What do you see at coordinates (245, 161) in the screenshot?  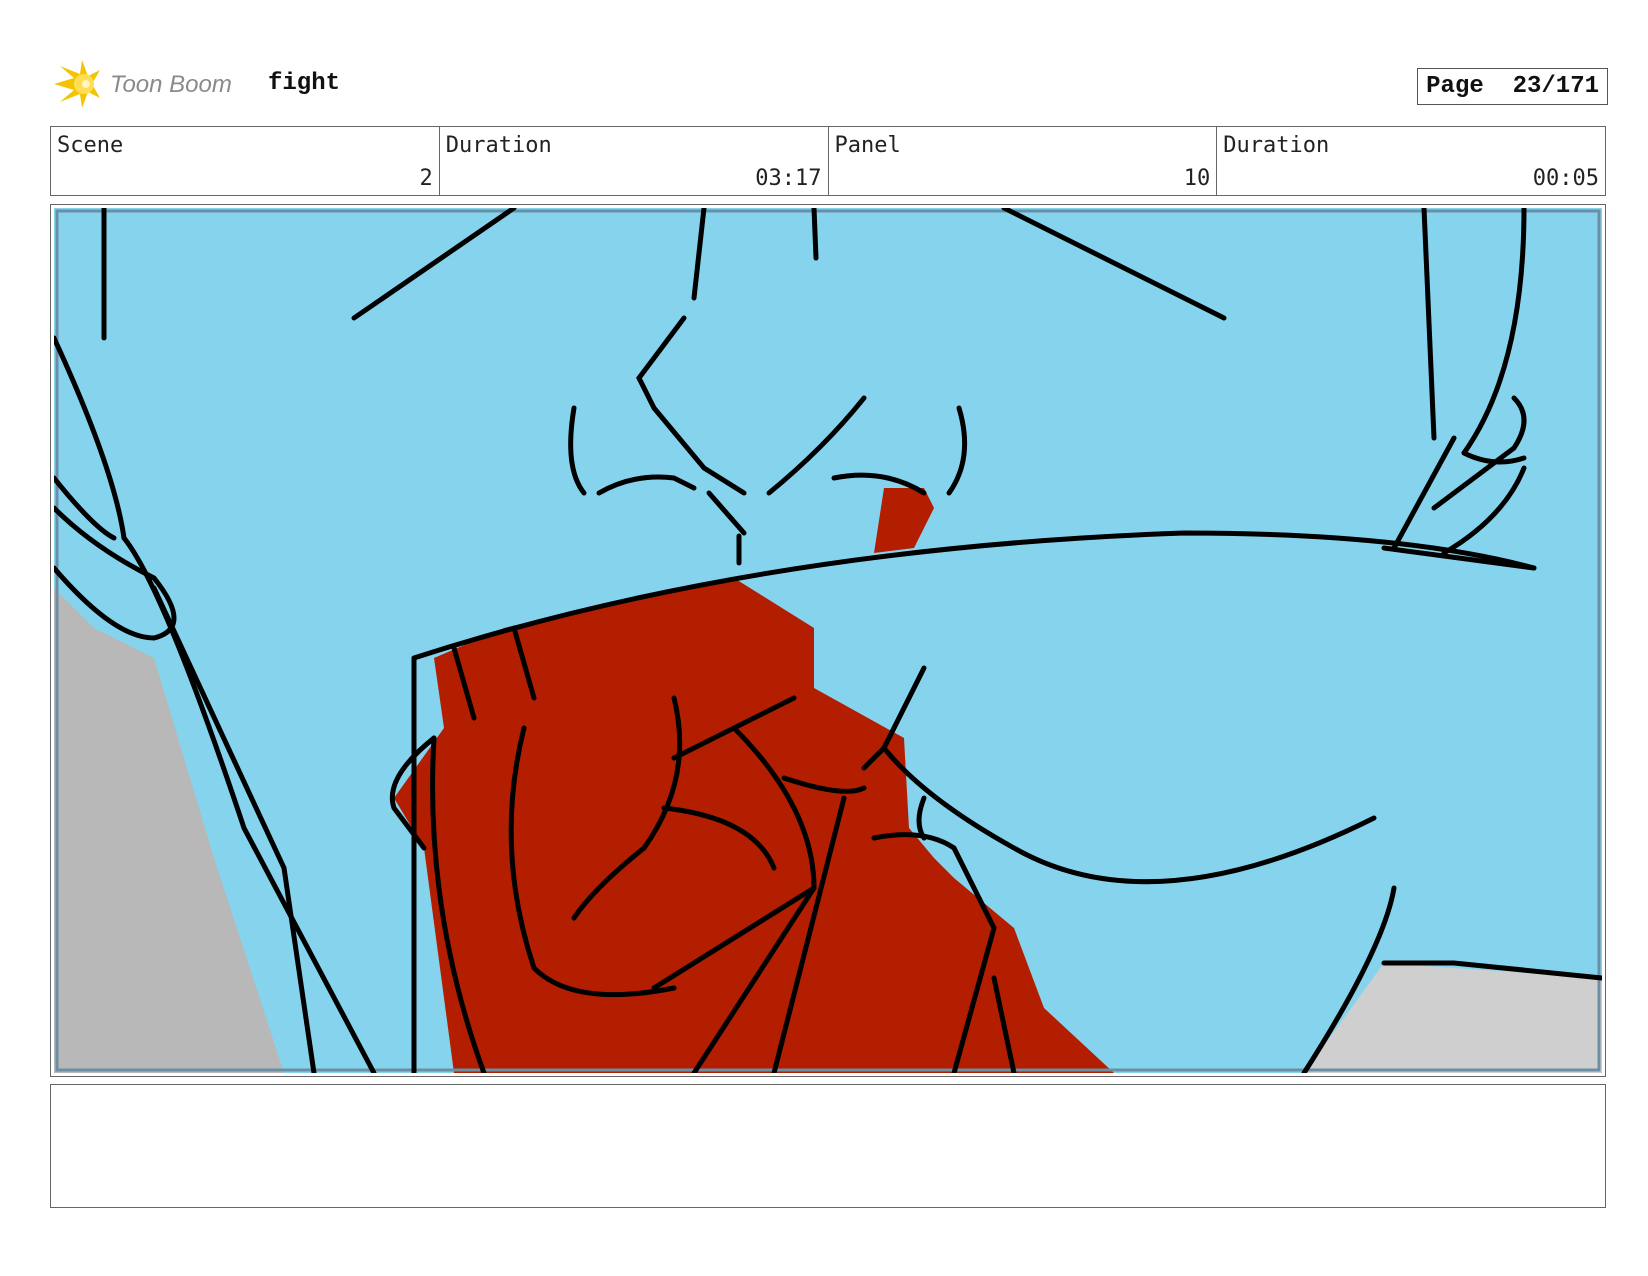 I see `scene-cell: Scene 2` at bounding box center [245, 161].